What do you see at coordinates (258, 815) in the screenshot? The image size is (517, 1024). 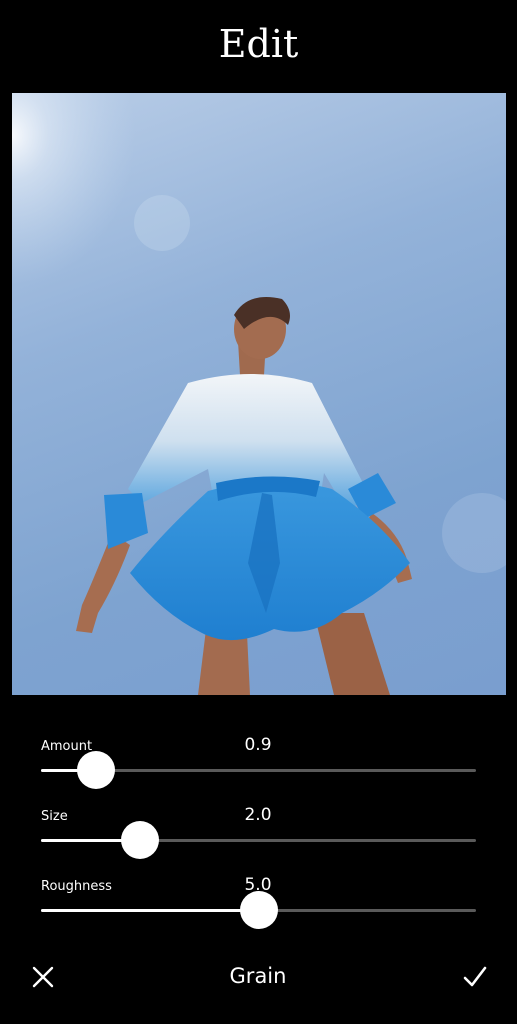 I see `slider-value: 2.0` at bounding box center [258, 815].